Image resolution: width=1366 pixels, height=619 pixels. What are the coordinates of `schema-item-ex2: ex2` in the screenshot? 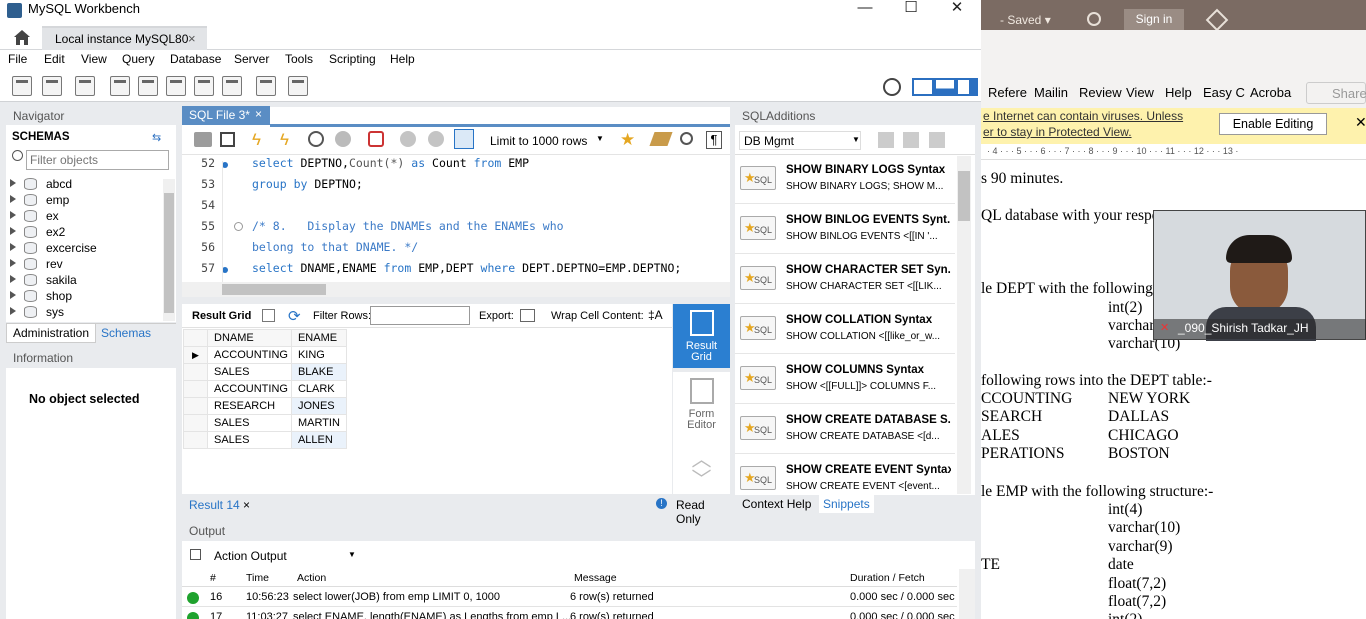 It's located at (83, 233).